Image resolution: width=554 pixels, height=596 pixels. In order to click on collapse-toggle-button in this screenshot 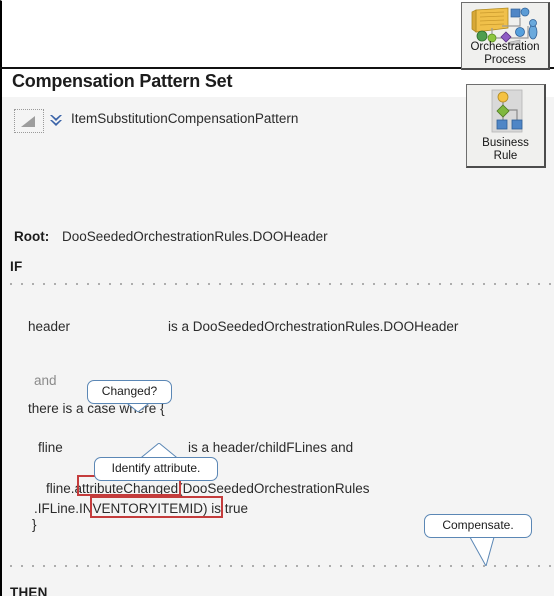, I will do `click(29, 121)`.